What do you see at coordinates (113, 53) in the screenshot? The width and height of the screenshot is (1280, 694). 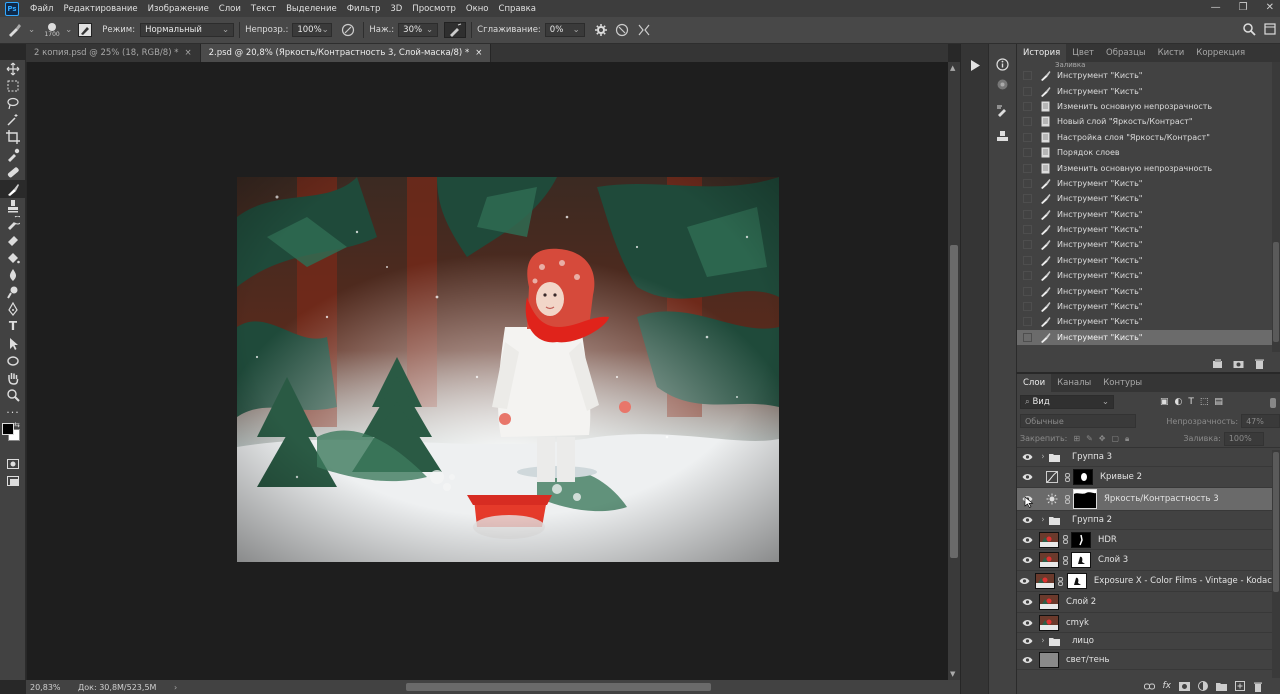 I see `document-tab-1: 2 копия.psd @ 25% (18, RGB/8) * ×` at bounding box center [113, 53].